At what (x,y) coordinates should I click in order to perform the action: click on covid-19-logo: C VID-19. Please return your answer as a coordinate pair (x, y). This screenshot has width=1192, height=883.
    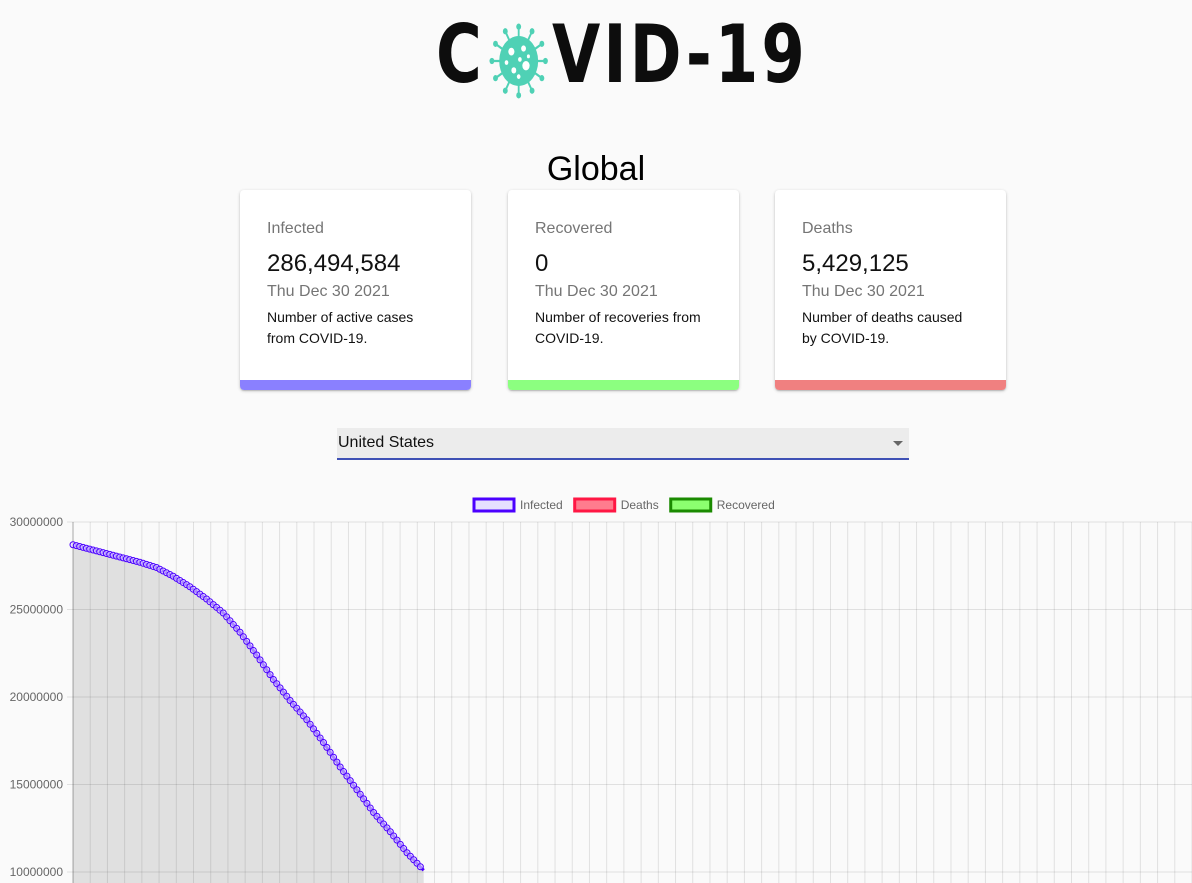
    Looking at the image, I should click on (626, 59).